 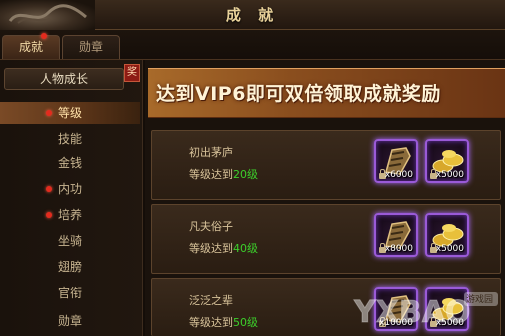 I want to click on sidebar-item-skill: 技能, so click(x=70, y=139).